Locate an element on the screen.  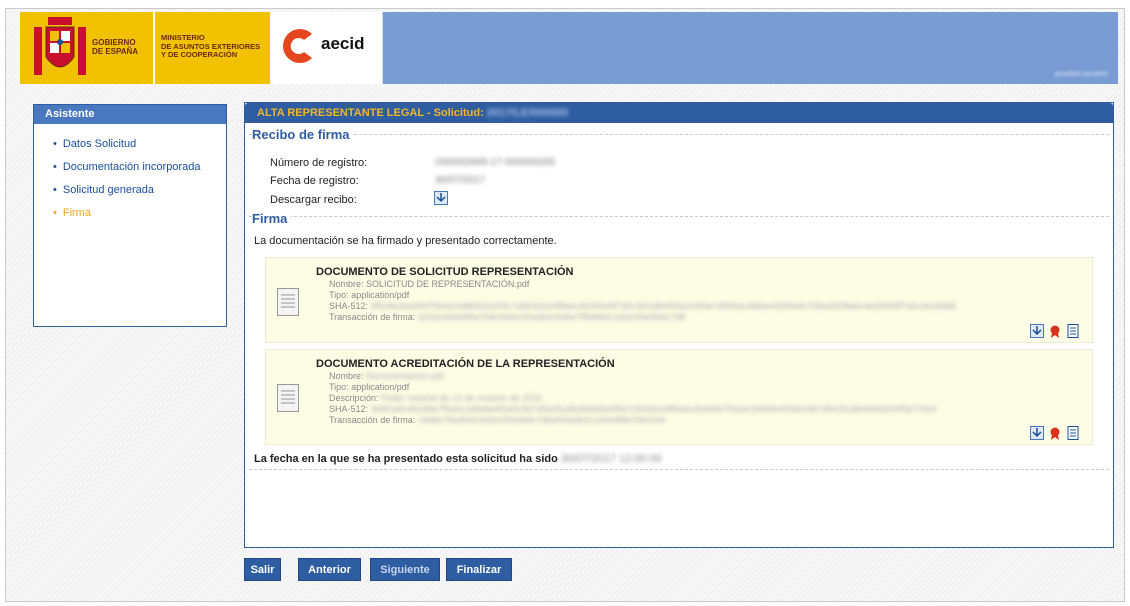
sidebar-title: Asistente is located at coordinates (130, 114).